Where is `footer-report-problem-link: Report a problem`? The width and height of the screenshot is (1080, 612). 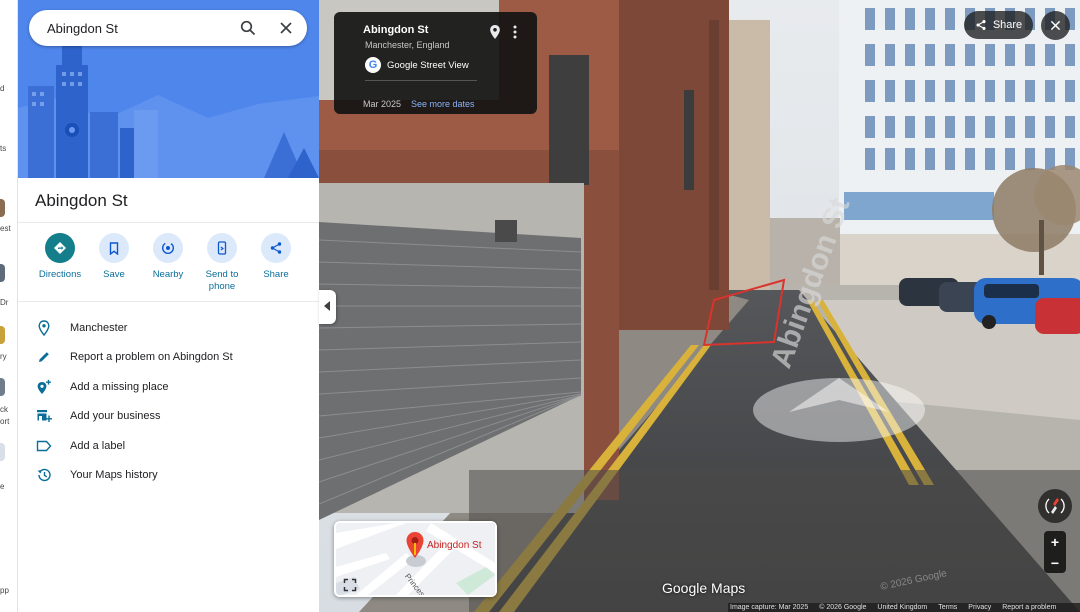
footer-report-problem-link: Report a problem is located at coordinates (1029, 607).